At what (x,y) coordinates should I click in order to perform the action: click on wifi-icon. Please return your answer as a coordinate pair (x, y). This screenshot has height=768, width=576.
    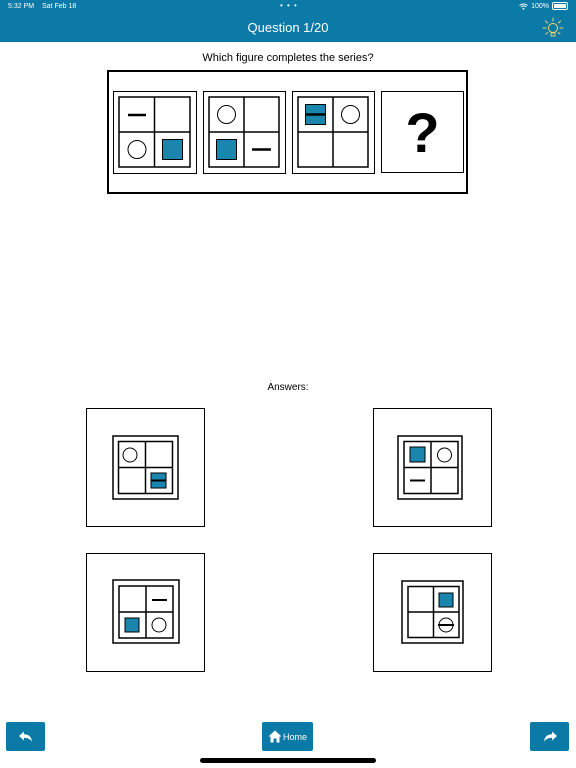
    Looking at the image, I should click on (523, 6).